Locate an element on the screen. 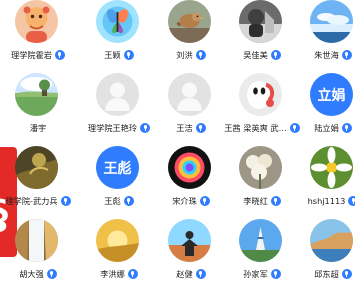  avatar-text: 王彪 is located at coordinates (117, 168).